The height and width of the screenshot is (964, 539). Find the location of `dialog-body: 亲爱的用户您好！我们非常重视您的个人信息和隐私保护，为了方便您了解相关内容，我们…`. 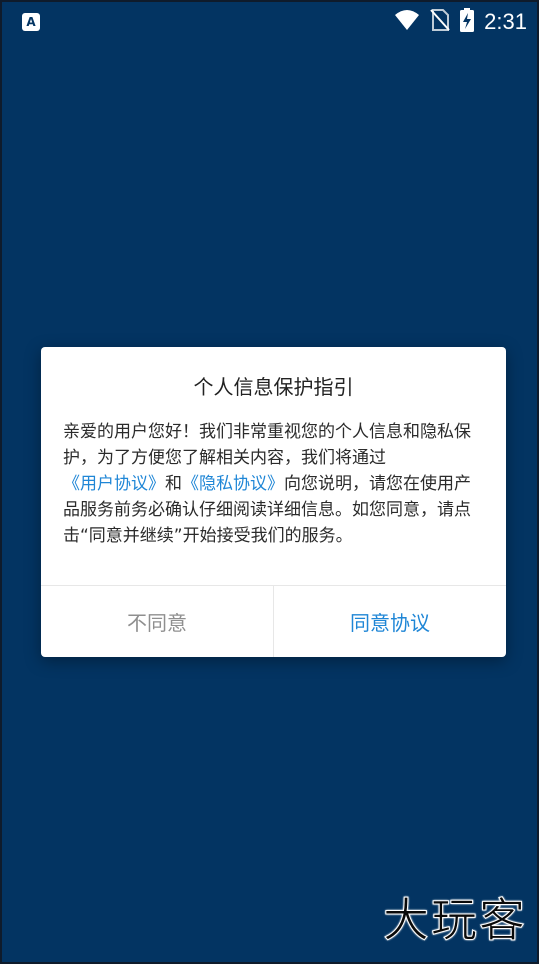

dialog-body: 亲爱的用户您好！我们非常重视您的个人信息和隐私保护，为了方便您了解相关内容，我们… is located at coordinates (275, 484).